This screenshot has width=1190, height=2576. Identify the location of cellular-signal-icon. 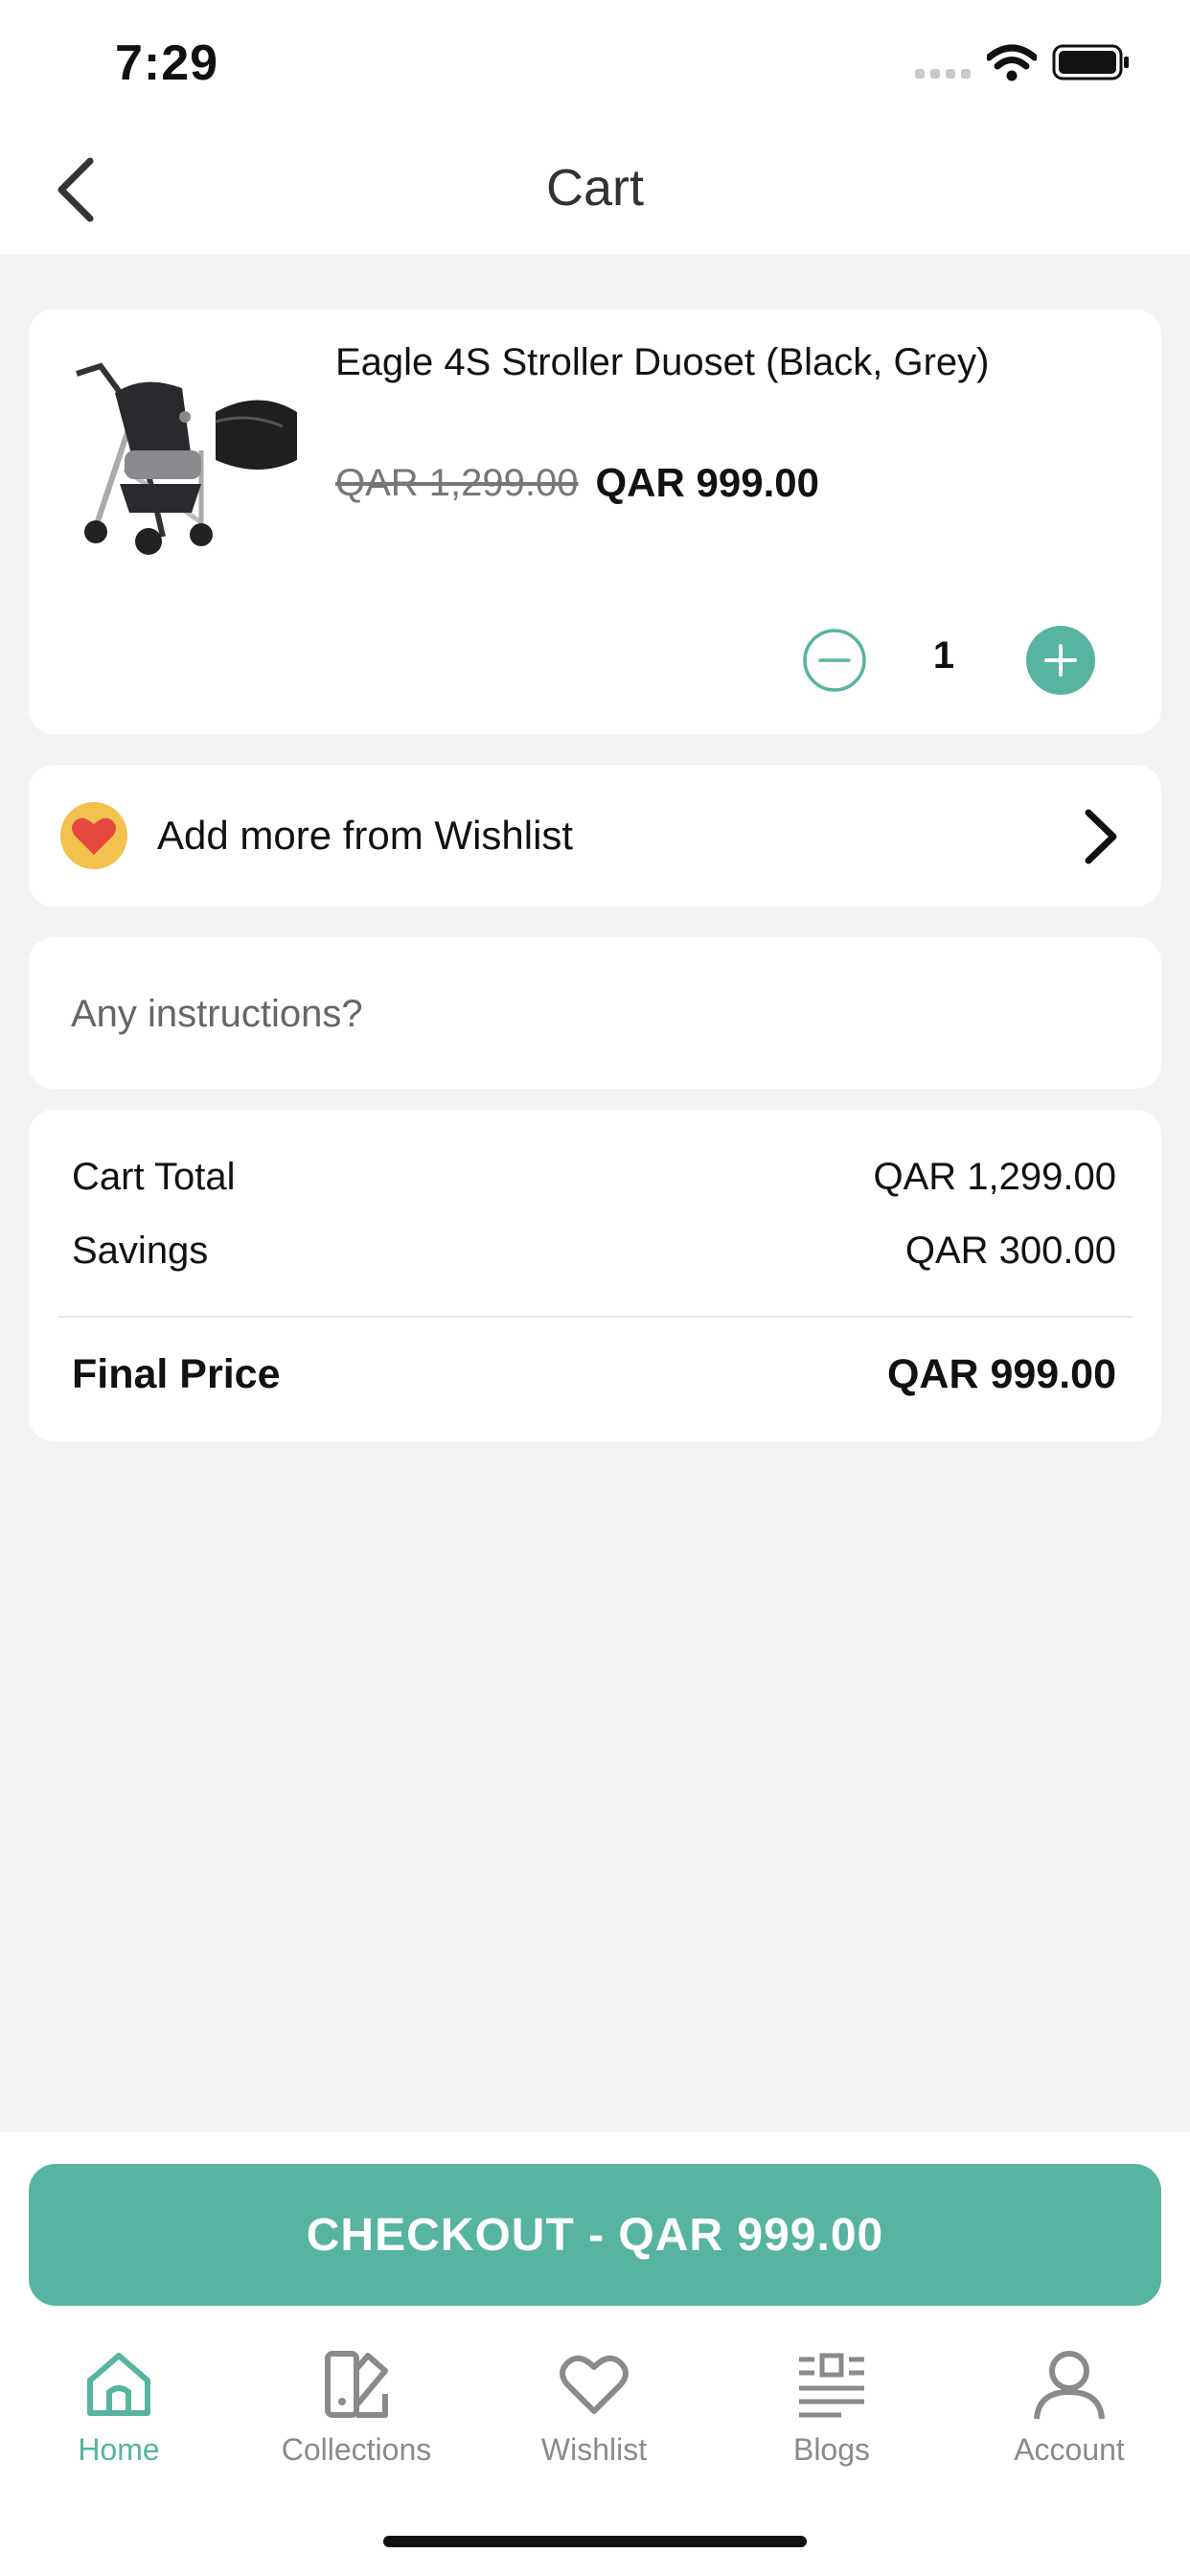
(944, 75).